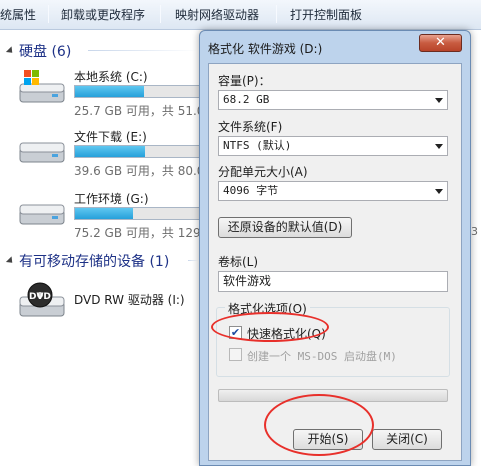  I want to click on dvd-drive-icon, so click(42, 299).